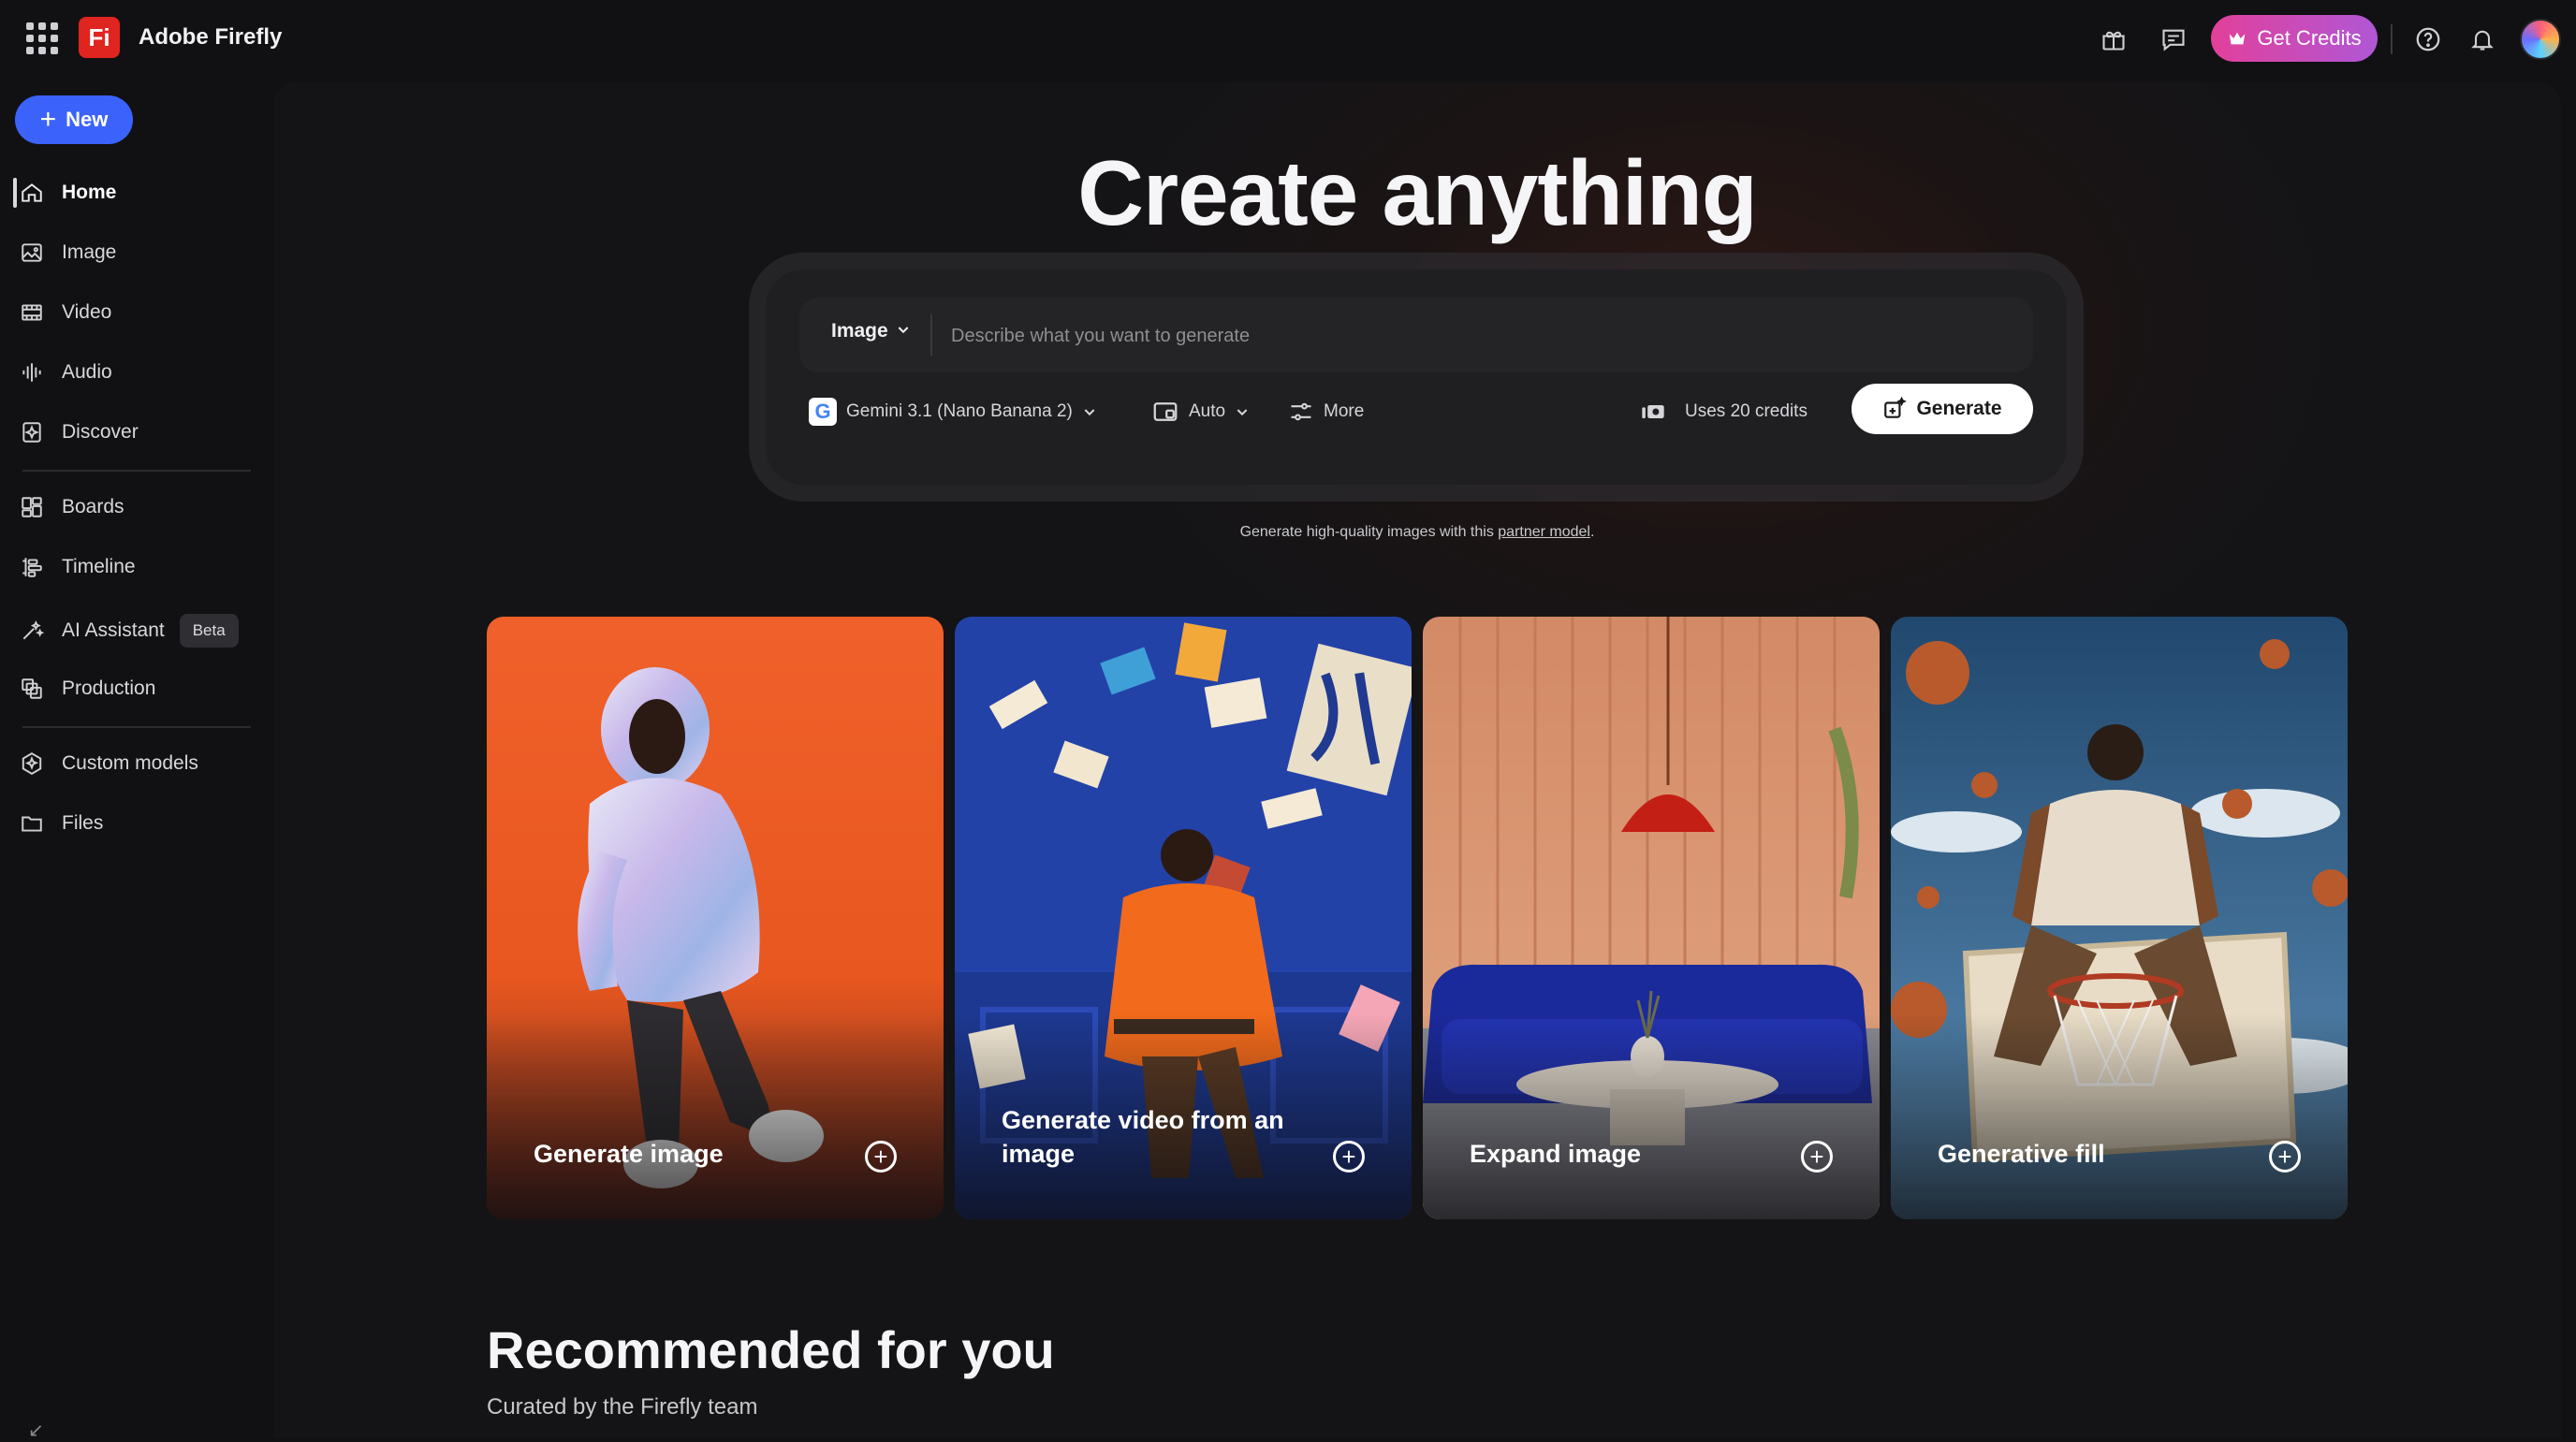 This screenshot has width=2576, height=1442. I want to click on video-icon, so click(32, 313).